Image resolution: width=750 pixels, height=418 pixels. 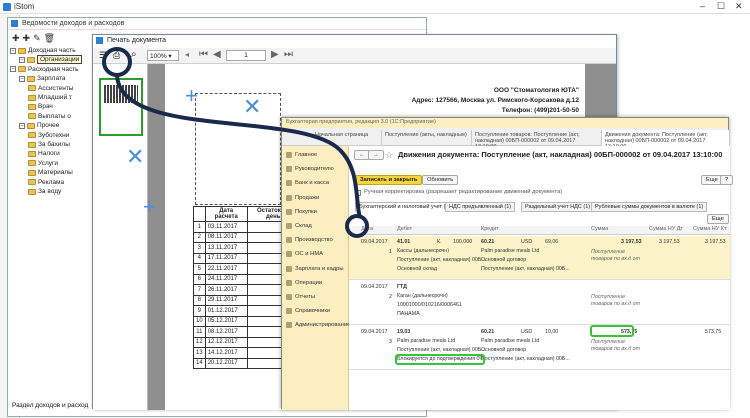 I want to click on curved-arrow, so click(x=238, y=146).